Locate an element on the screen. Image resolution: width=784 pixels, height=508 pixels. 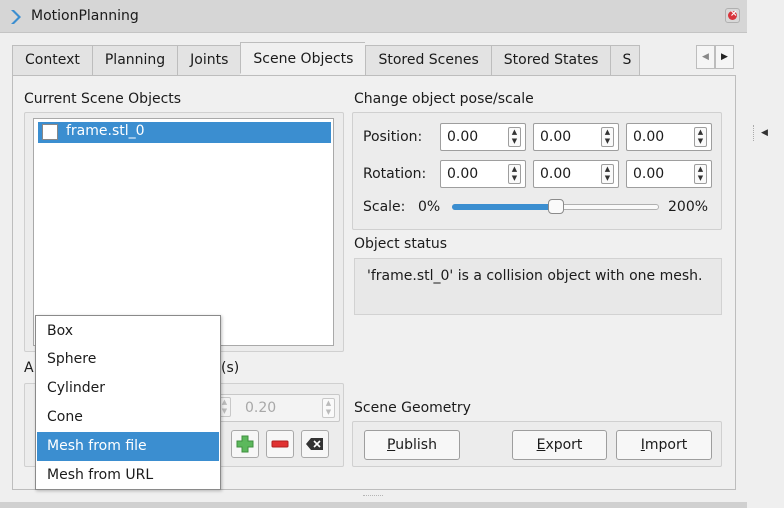
remove-object-button is located at coordinates (280, 444).